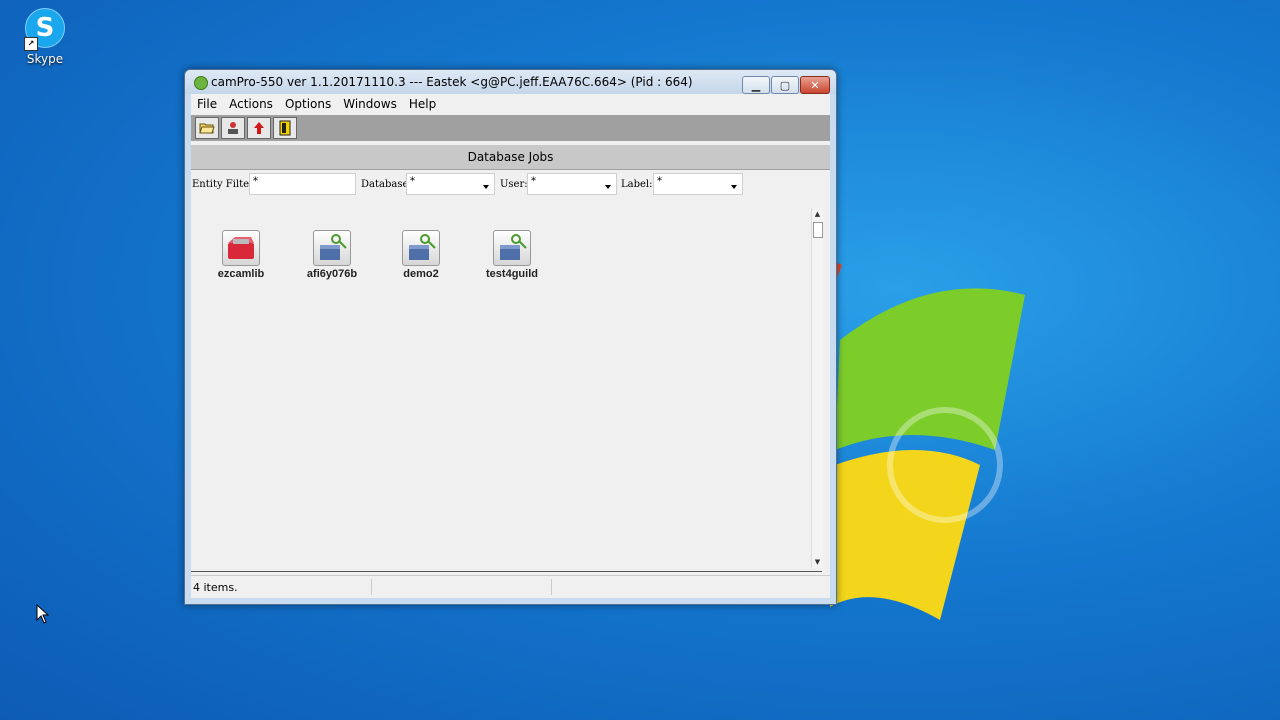 Image resolution: width=1280 pixels, height=720 pixels. I want to click on user-select: *, so click(572, 184).